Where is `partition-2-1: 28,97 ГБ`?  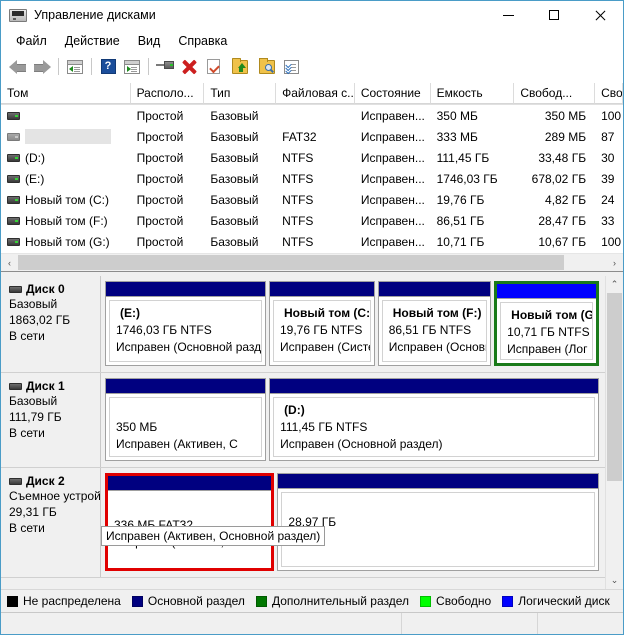
partition-2-1: 28,97 ГБ is located at coordinates (438, 522).